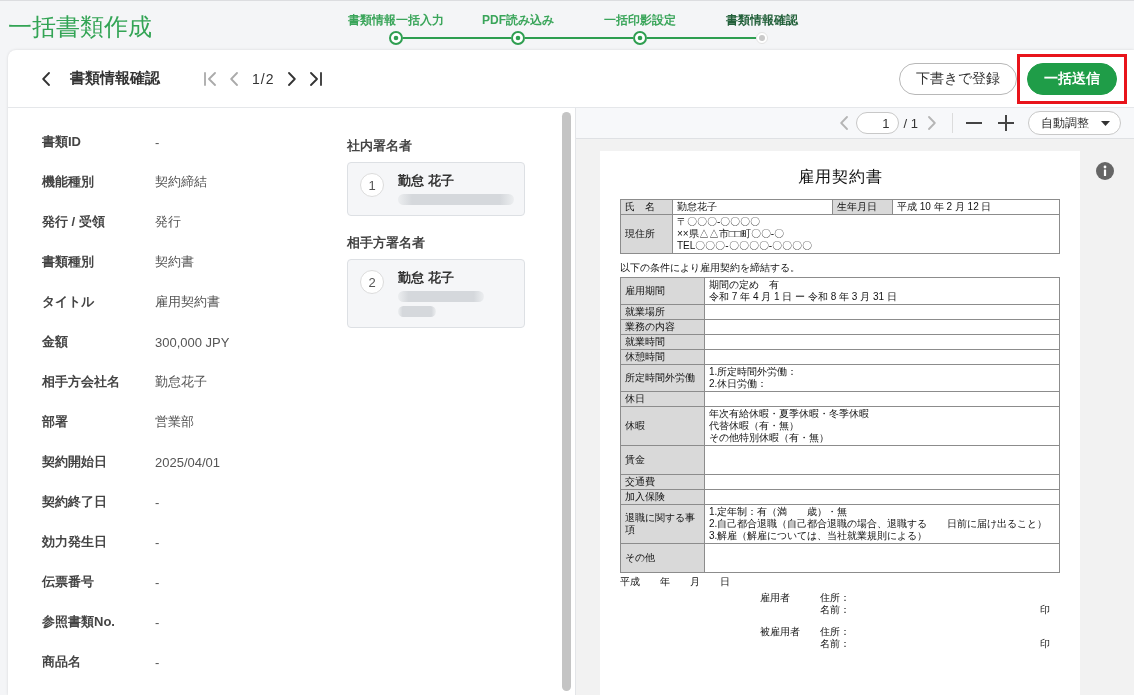 The image size is (1134, 695). Describe the element at coordinates (316, 78) in the screenshot. I see `last-page-icon` at that location.